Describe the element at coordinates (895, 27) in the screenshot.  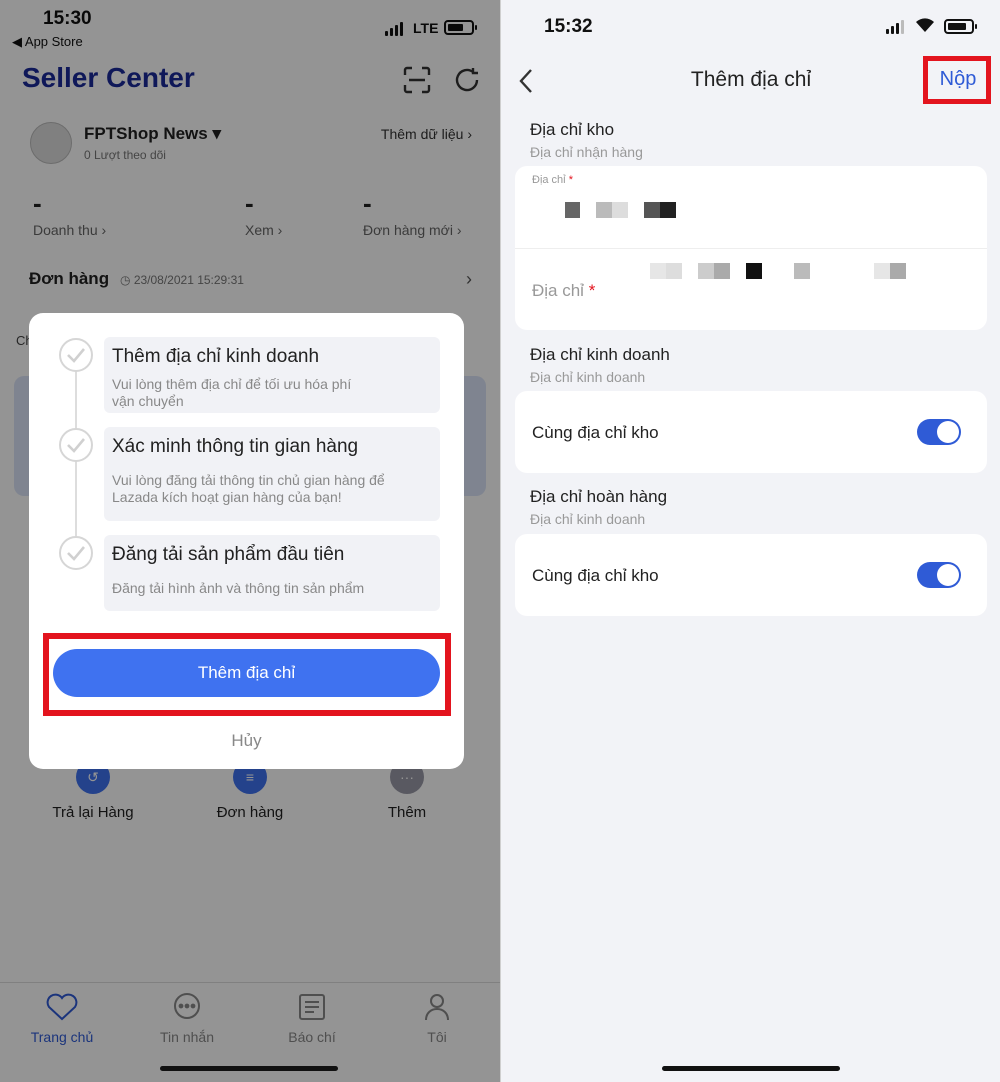
I see `signal-icon` at that location.